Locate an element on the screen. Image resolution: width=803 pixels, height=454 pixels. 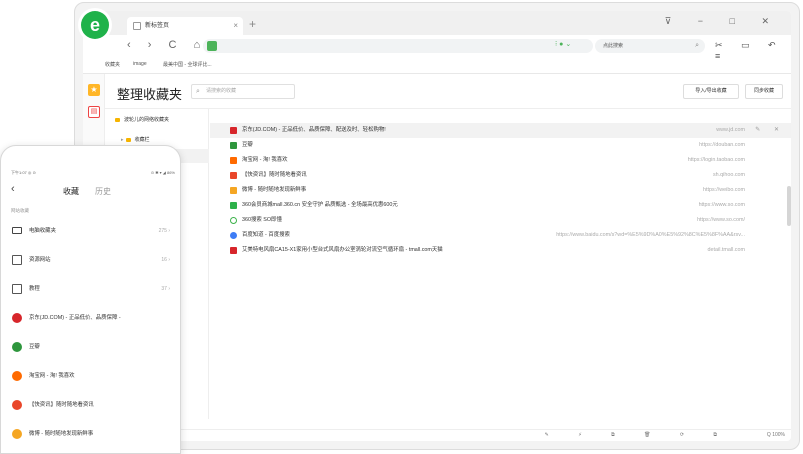
list-item: 淘宝网 - 淘! 我喜欢 is located at coordinates (90, 376).